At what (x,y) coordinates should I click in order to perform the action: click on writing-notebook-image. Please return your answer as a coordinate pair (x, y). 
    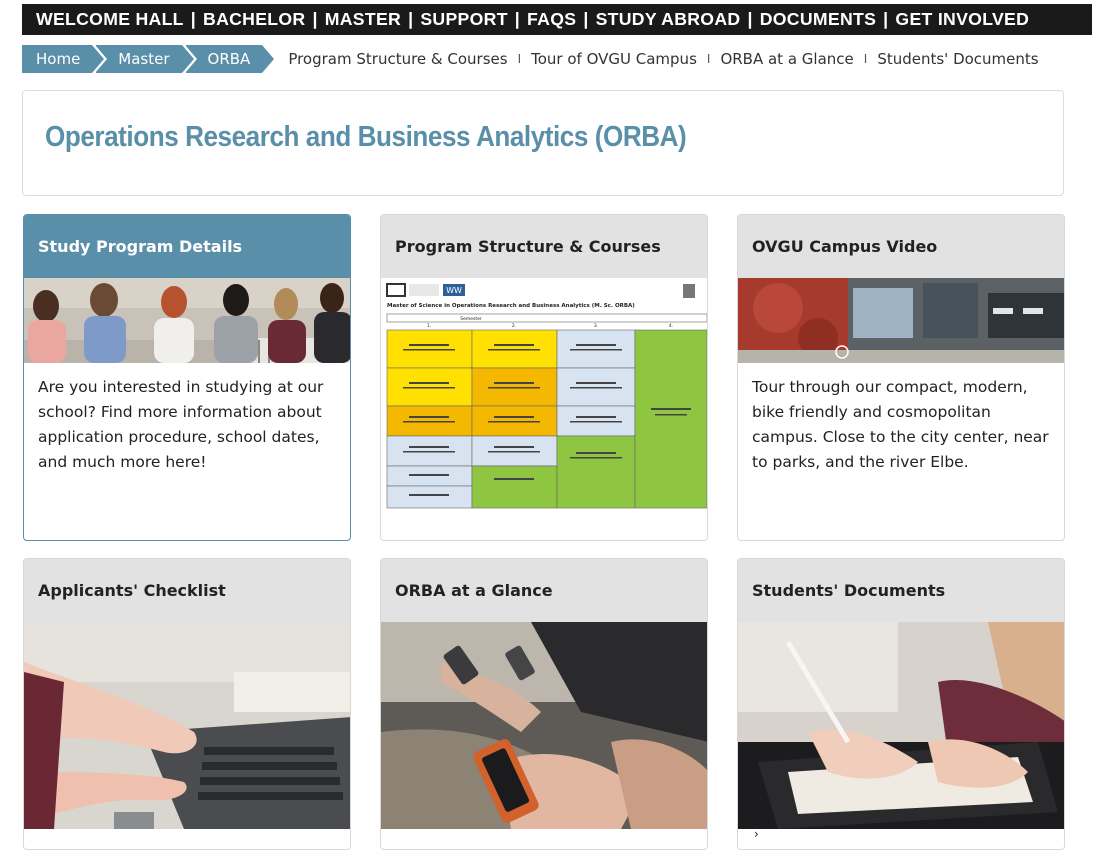
    Looking at the image, I should click on (901, 725).